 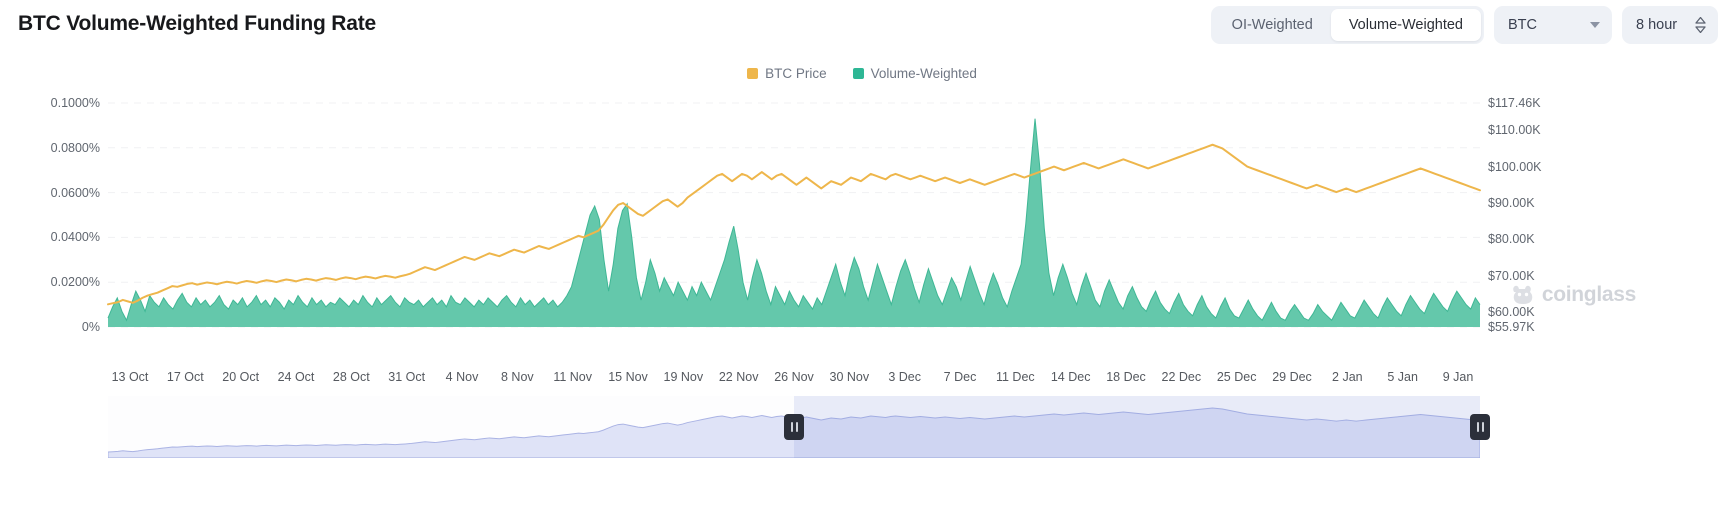 I want to click on x-axis-tick: 22 Nov, so click(x=738, y=377).